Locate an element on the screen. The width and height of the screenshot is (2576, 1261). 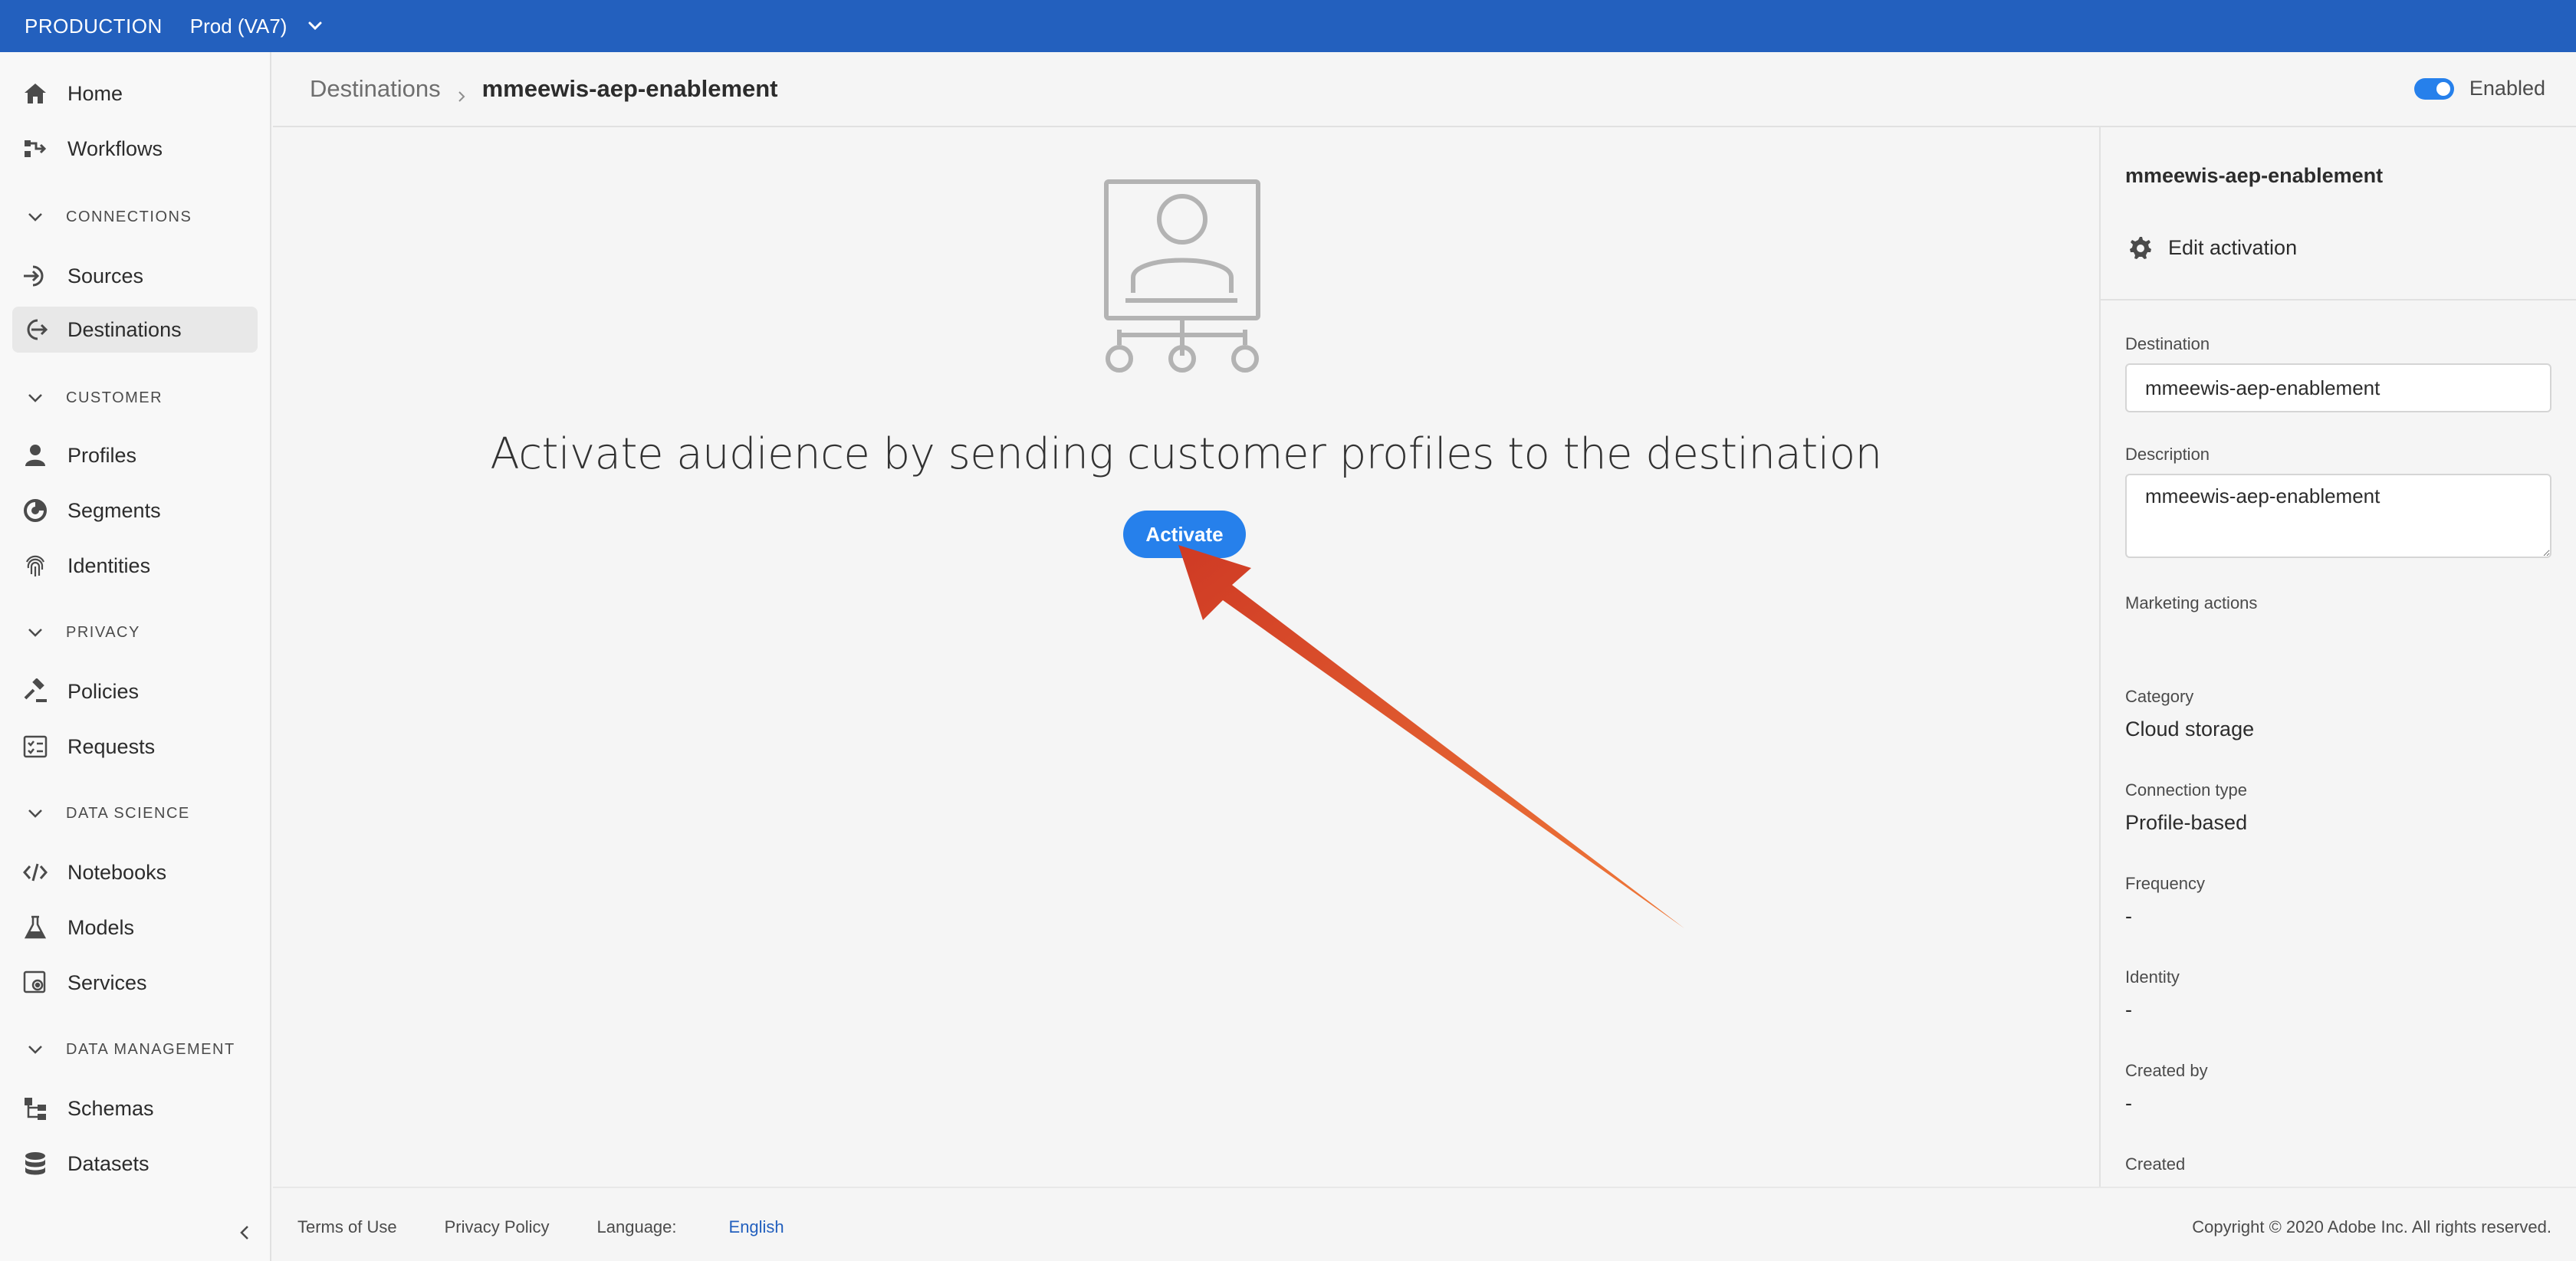
sidebar-item-requests: Requests is located at coordinates (135, 747).